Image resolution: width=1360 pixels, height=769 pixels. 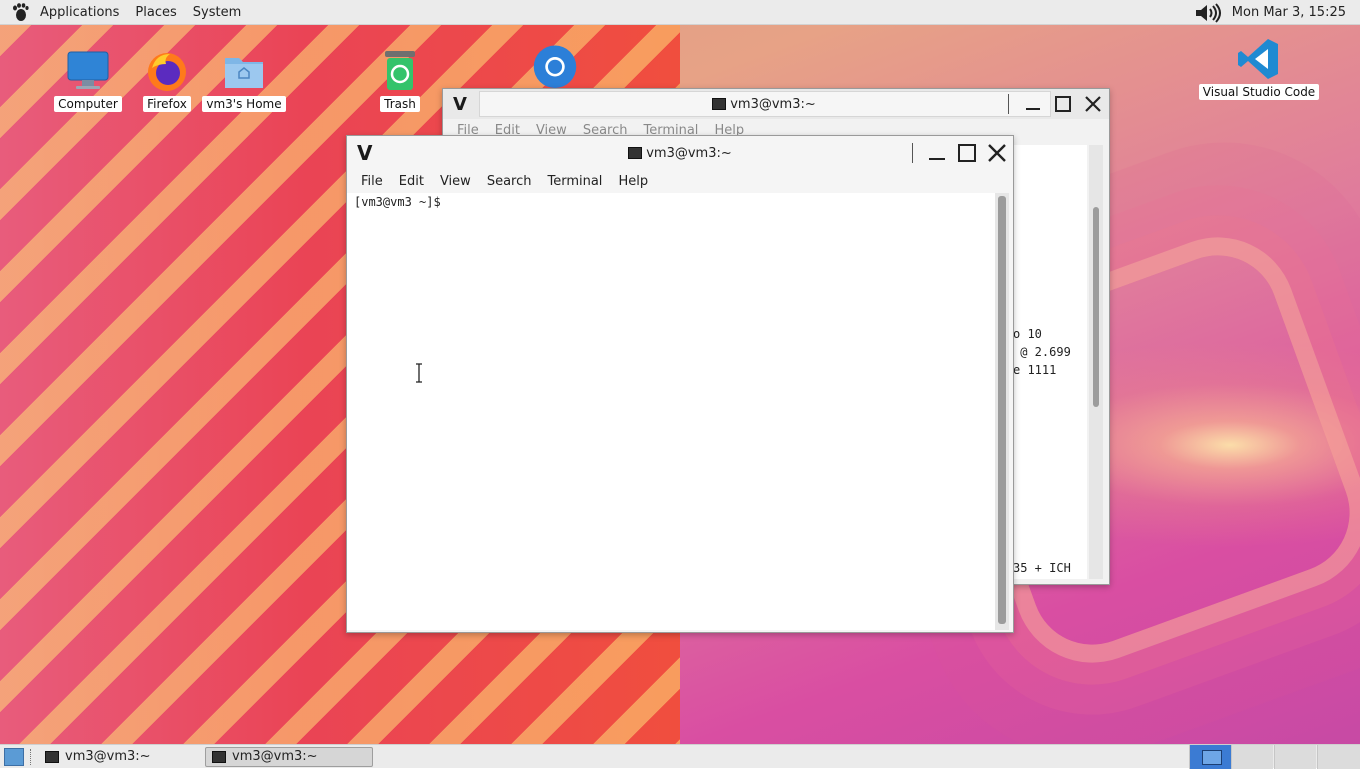 What do you see at coordinates (79, 12) in the screenshot?
I see `menu-applications: Applications` at bounding box center [79, 12].